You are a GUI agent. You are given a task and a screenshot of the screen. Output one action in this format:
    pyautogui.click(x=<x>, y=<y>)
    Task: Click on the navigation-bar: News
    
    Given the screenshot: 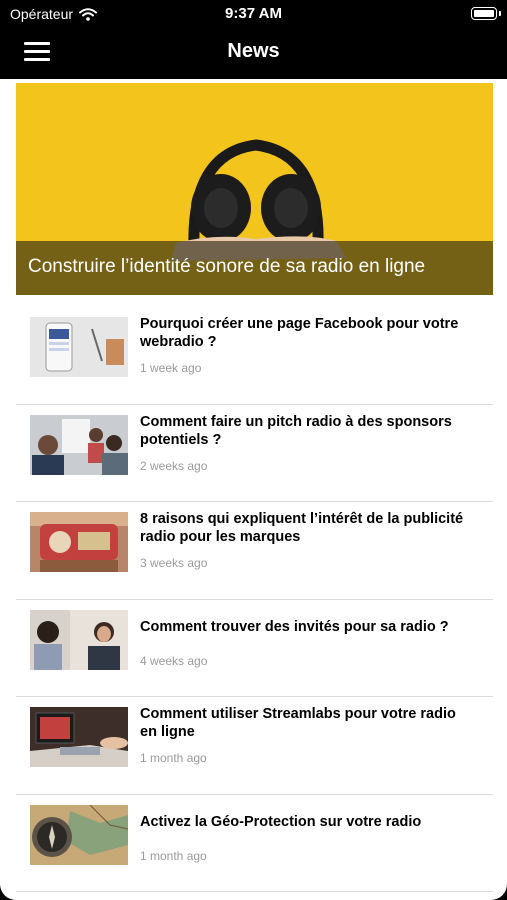 What is the action you would take?
    pyautogui.click(x=253, y=53)
    